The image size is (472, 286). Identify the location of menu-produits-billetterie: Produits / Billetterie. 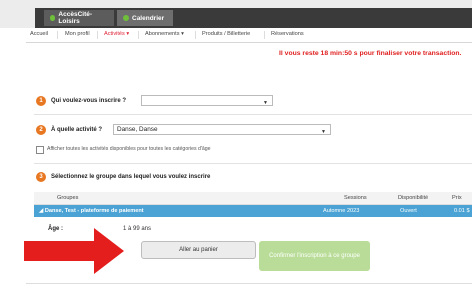
(226, 34).